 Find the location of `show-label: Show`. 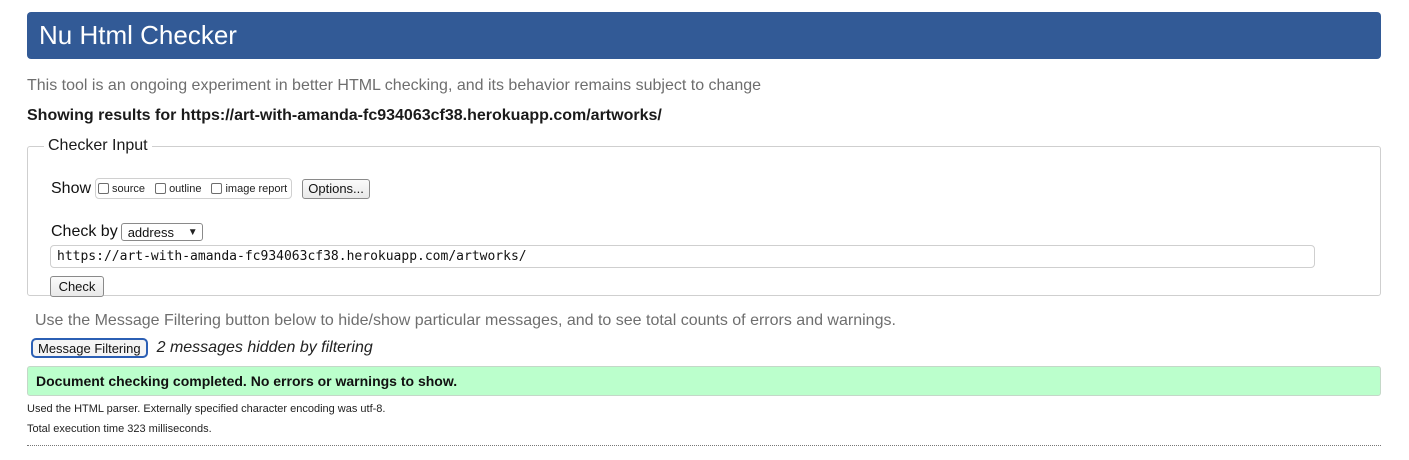

show-label: Show is located at coordinates (71, 188).